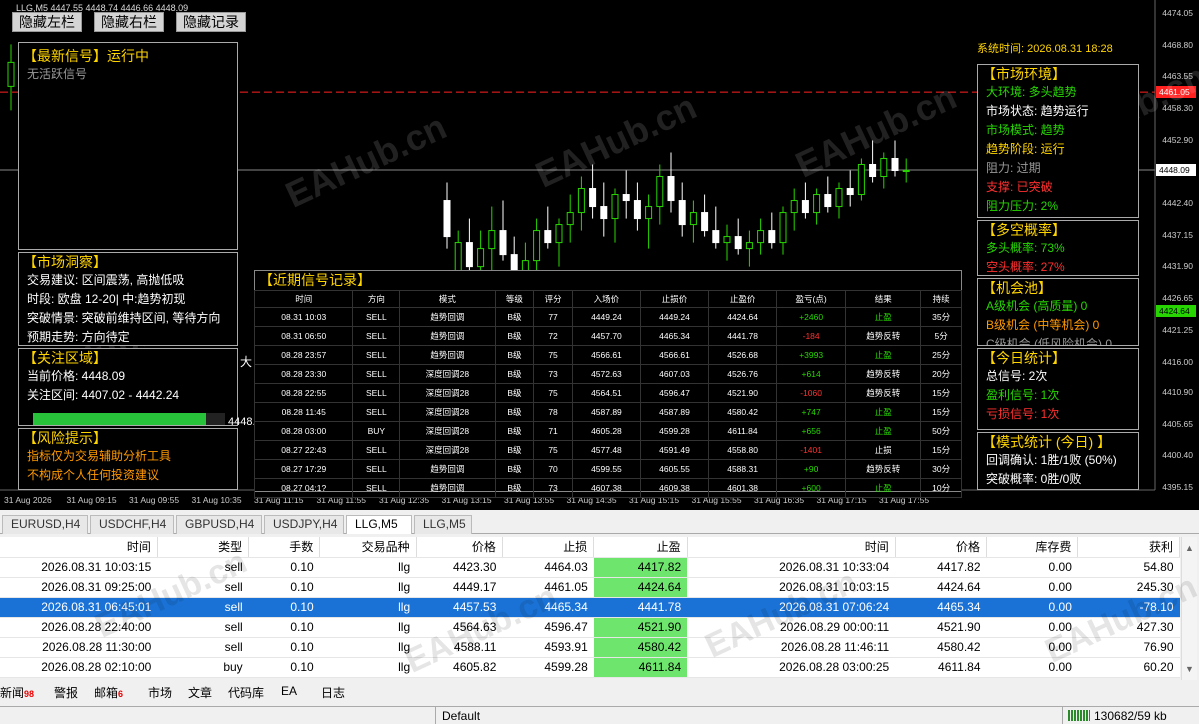 The height and width of the screenshot is (724, 1199). I want to click on today-stats-panel: 【今日统计】 总信号: 2次 盈利信号: 1次 亏损信号: 1次, so click(1058, 389).